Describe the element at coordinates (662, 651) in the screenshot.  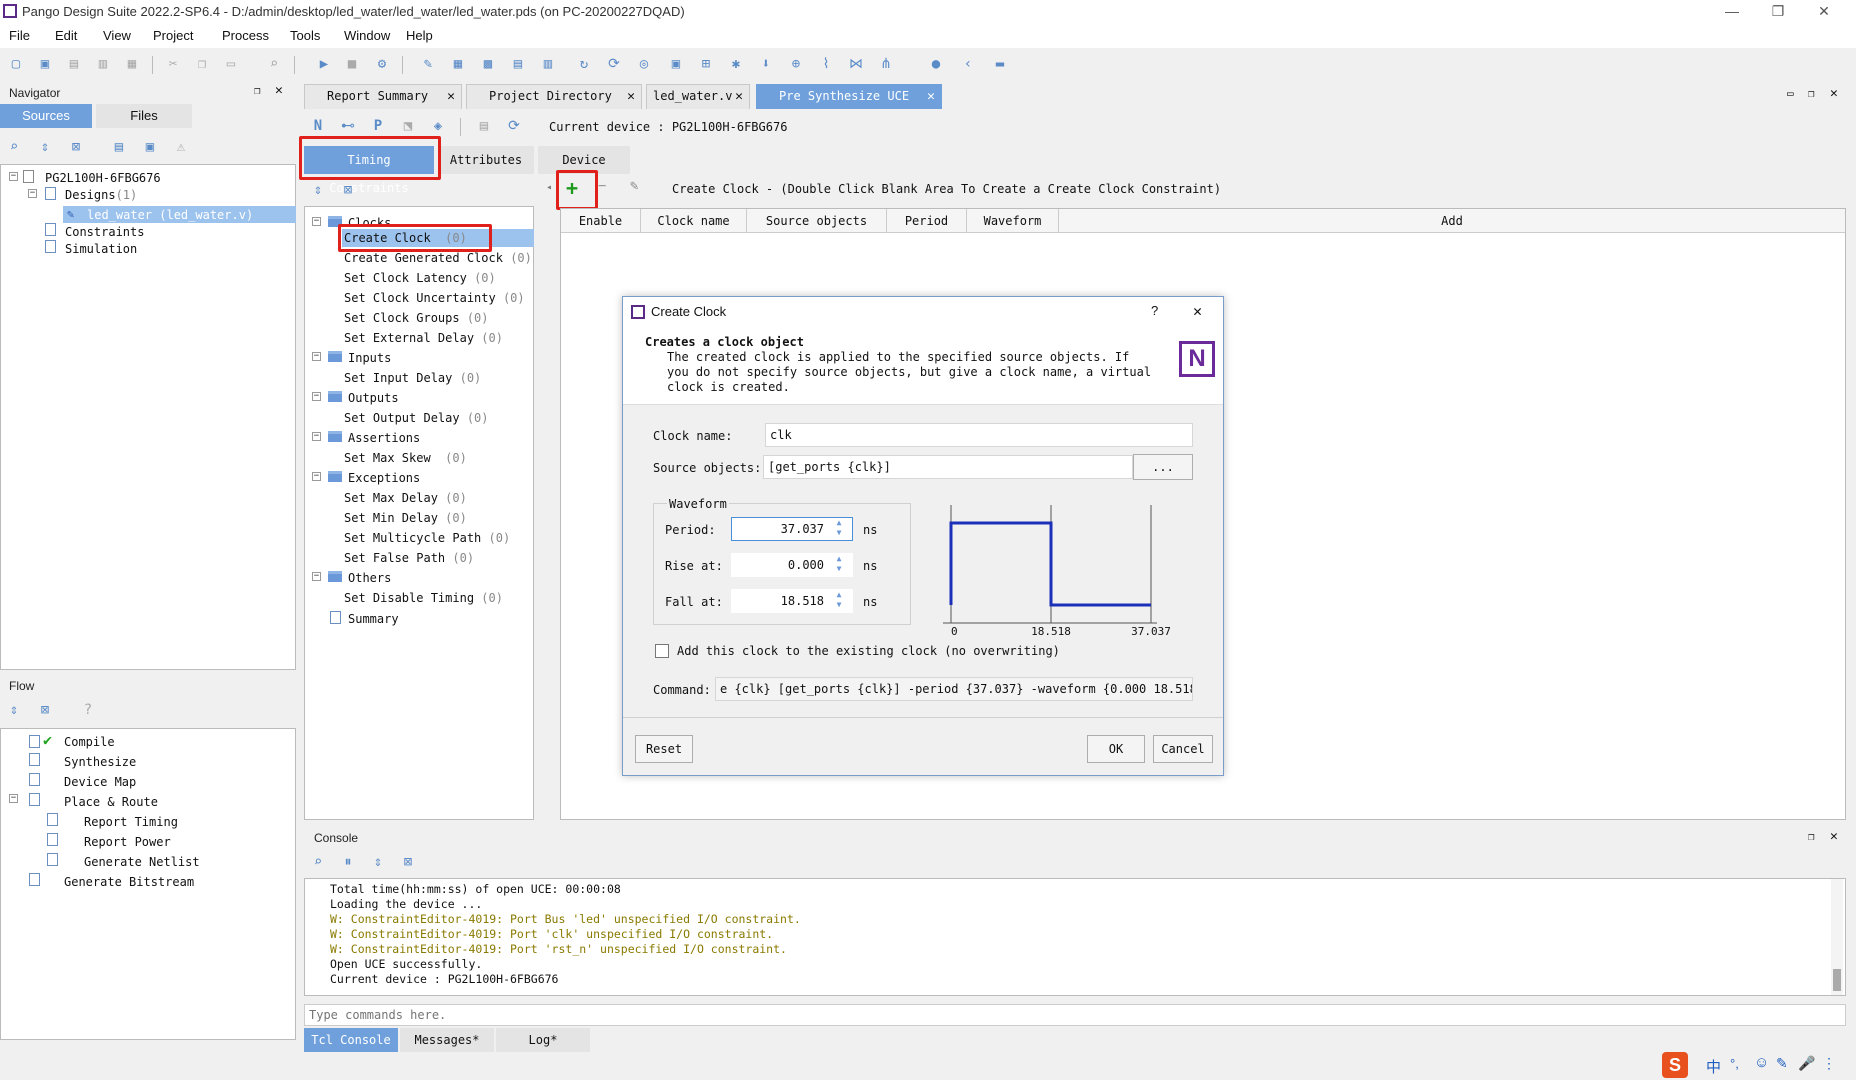
I see `add-clock-checkbox` at that location.